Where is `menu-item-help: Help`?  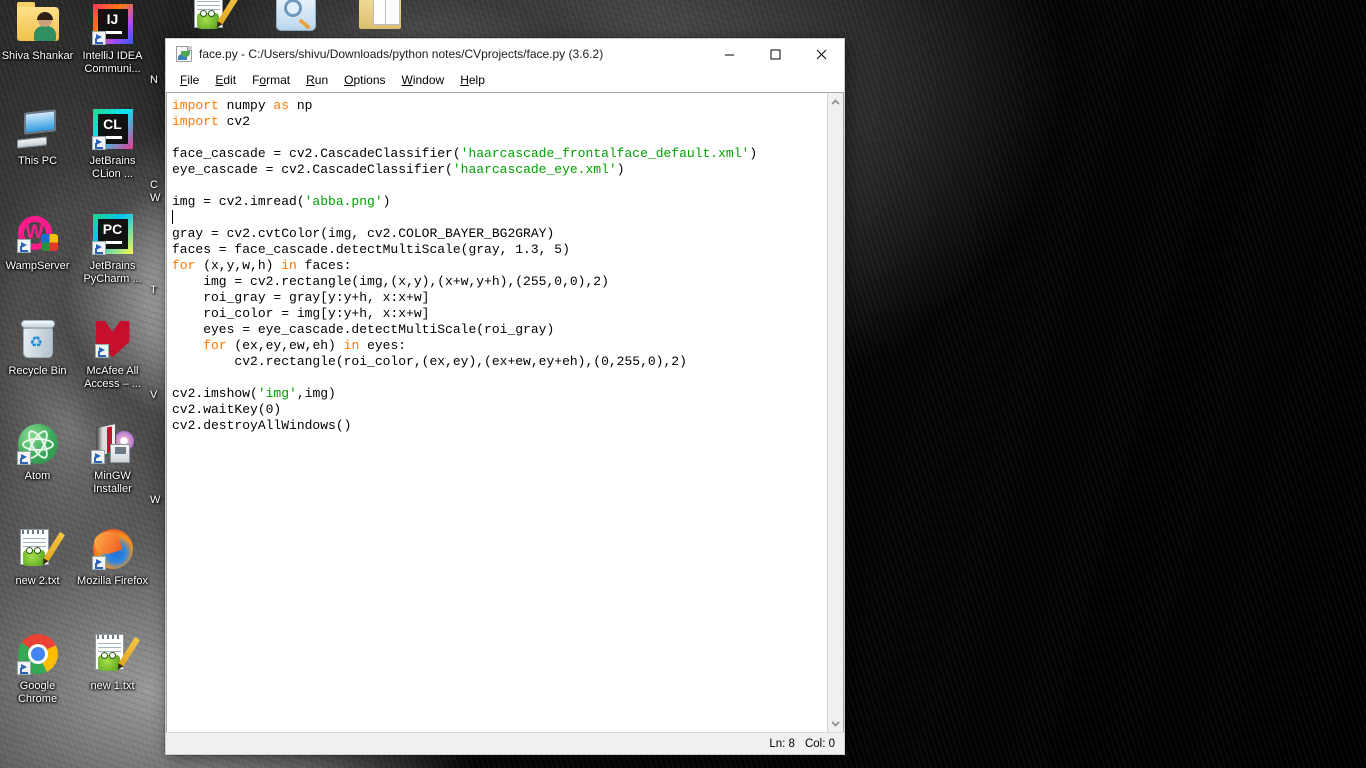
menu-item-help: Help is located at coordinates (472, 80).